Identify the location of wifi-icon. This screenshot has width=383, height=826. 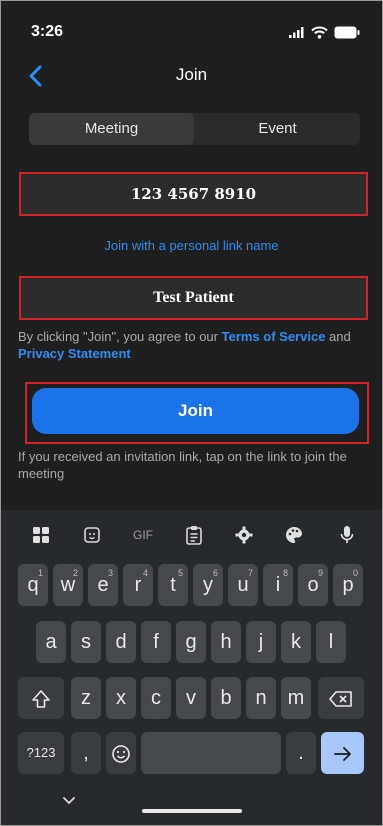
(319, 32).